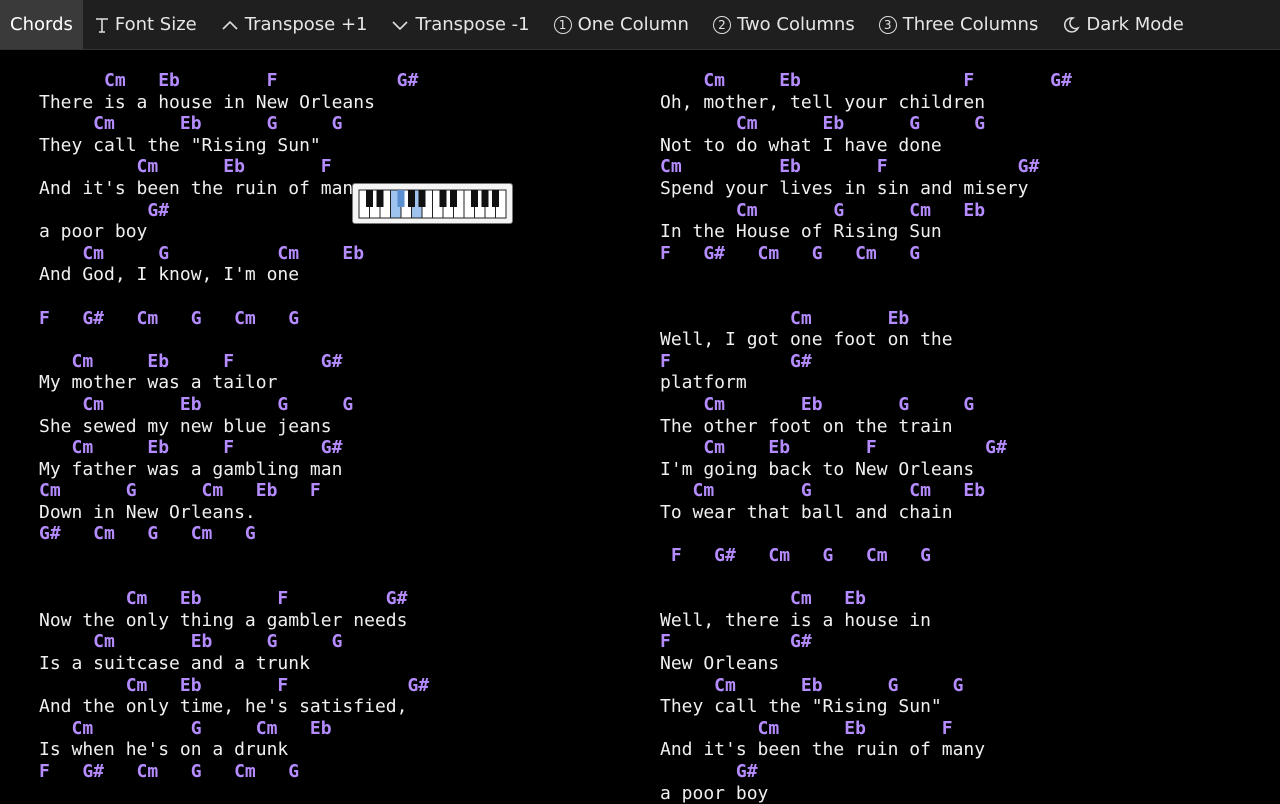 Image resolution: width=1280 pixels, height=804 pixels. Describe the element at coordinates (223, 707) in the screenshot. I see `lyric-line: And the only time, he's satisfied,` at that location.